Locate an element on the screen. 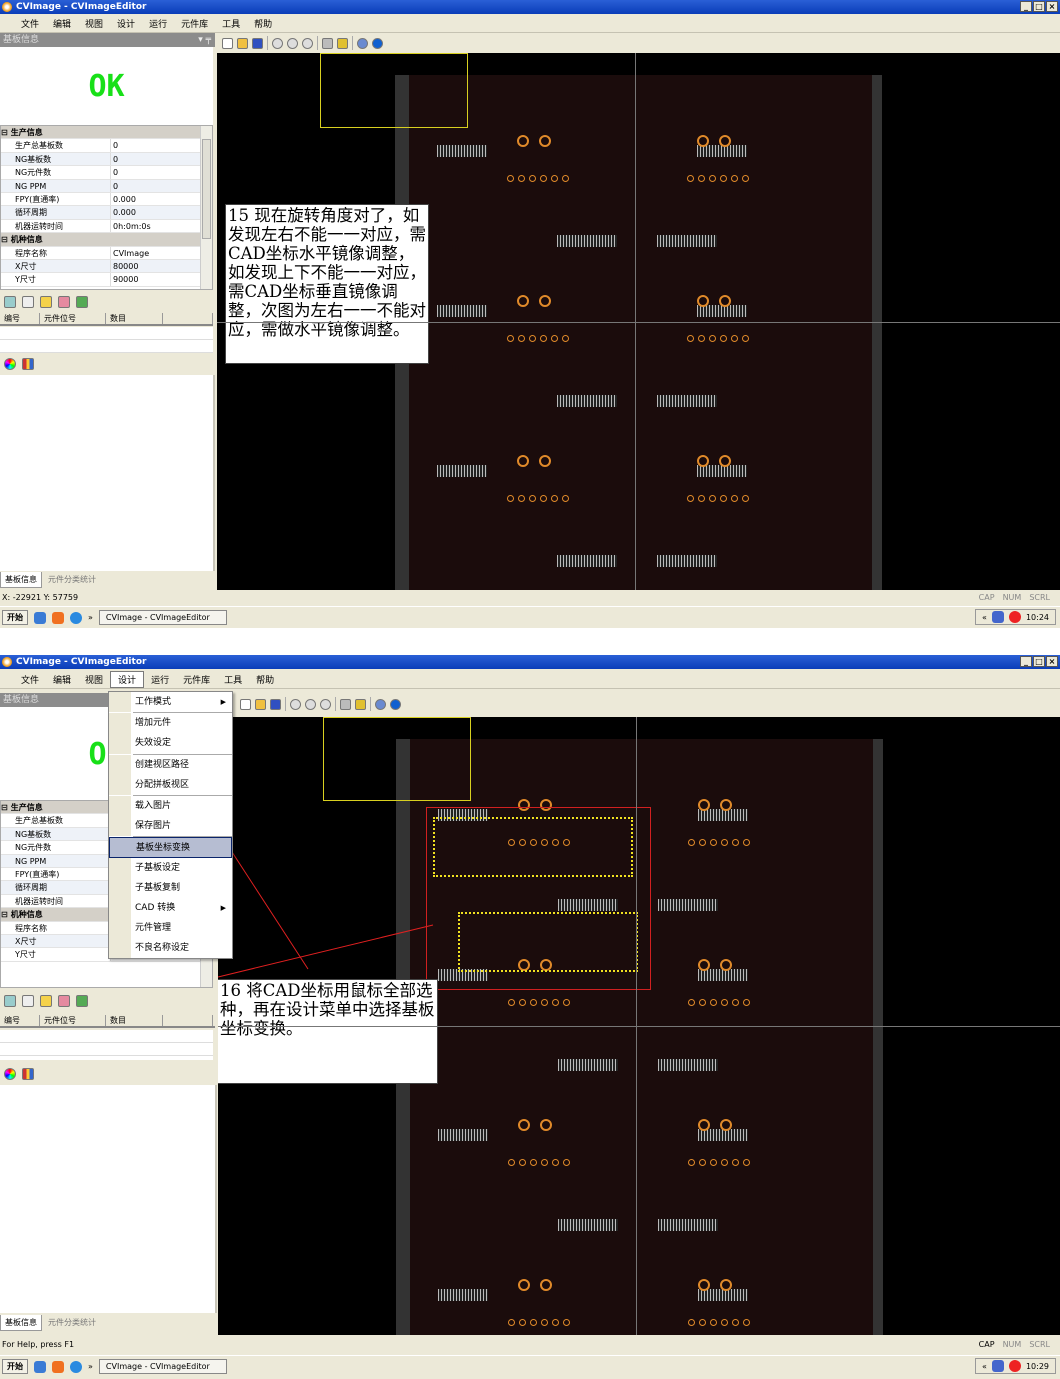  grid-row: 程序名称 CVImage is located at coordinates (106, 253).